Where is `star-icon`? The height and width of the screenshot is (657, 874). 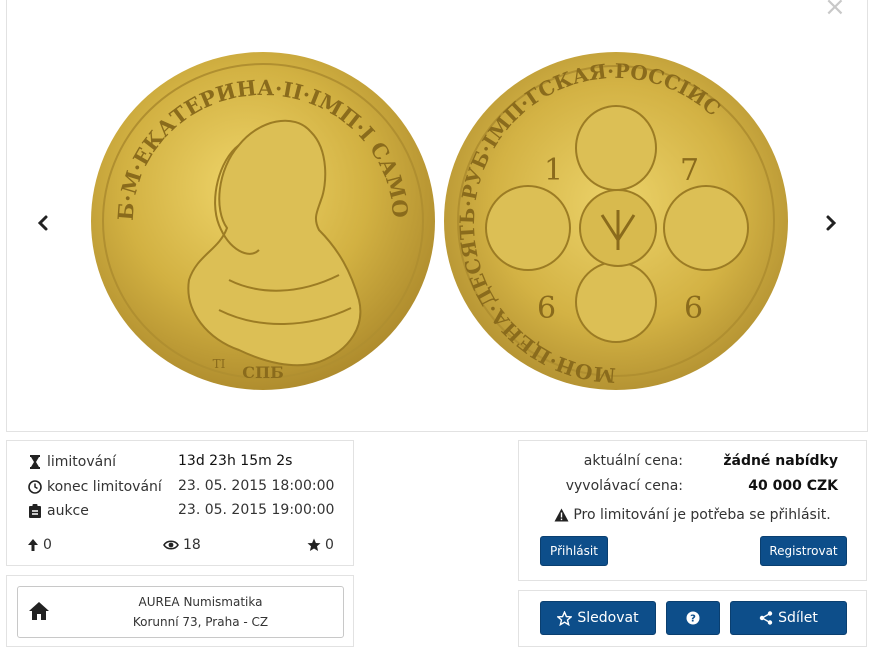
star-icon is located at coordinates (314, 544).